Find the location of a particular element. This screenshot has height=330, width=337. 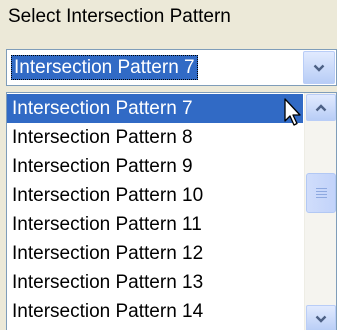

dropdown-button is located at coordinates (319, 67).